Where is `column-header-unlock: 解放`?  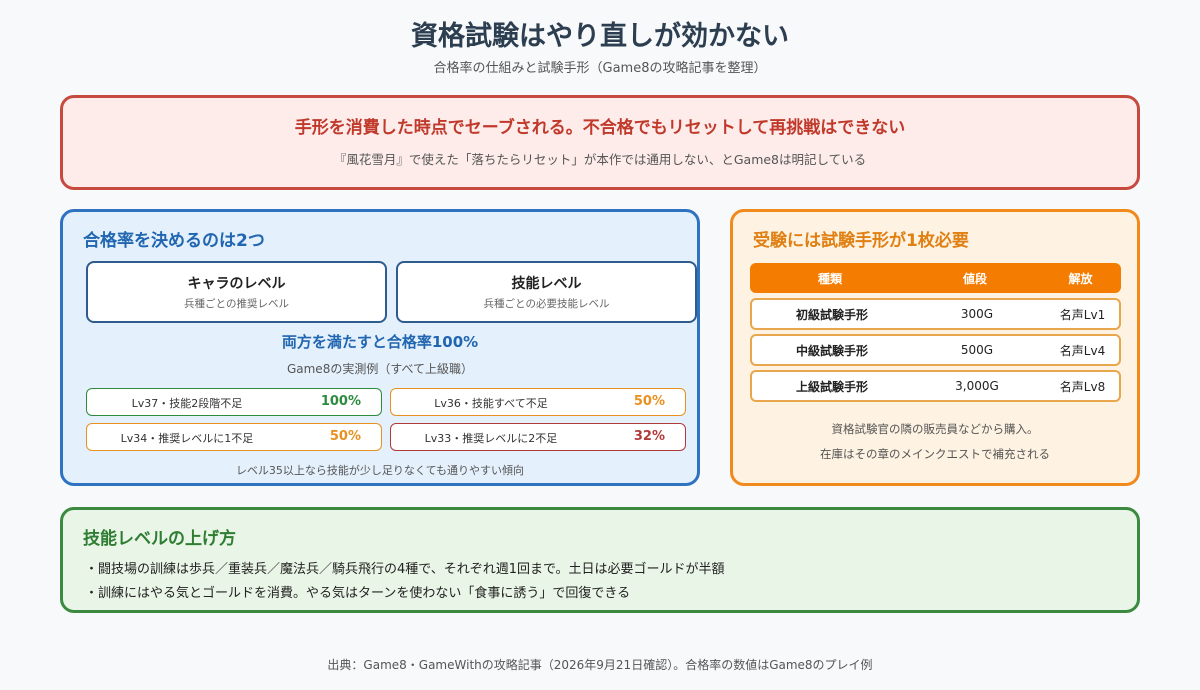
column-header-unlock: 解放 is located at coordinates (1080, 278).